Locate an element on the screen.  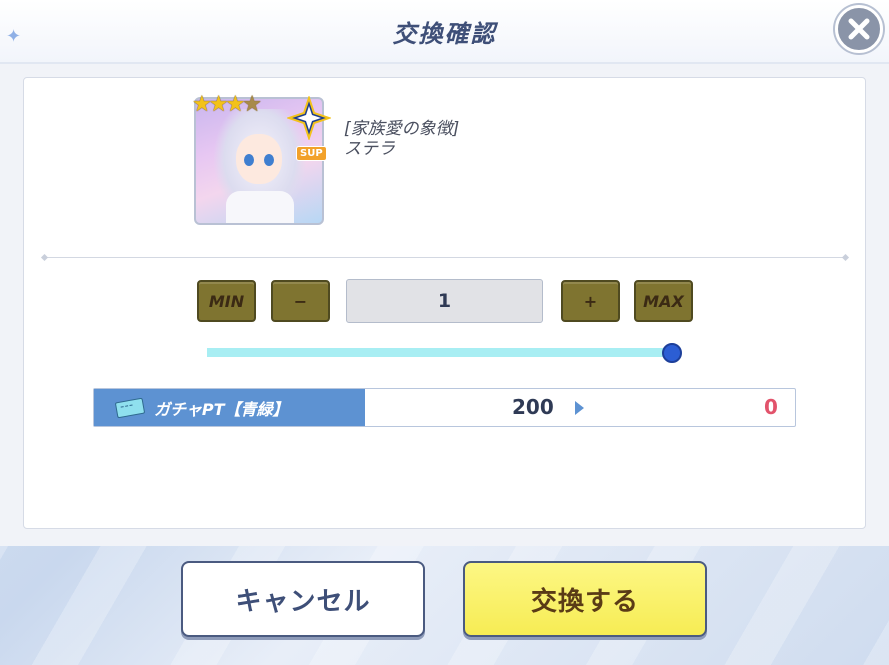
item-name: ステラ is located at coordinates (369, 149).